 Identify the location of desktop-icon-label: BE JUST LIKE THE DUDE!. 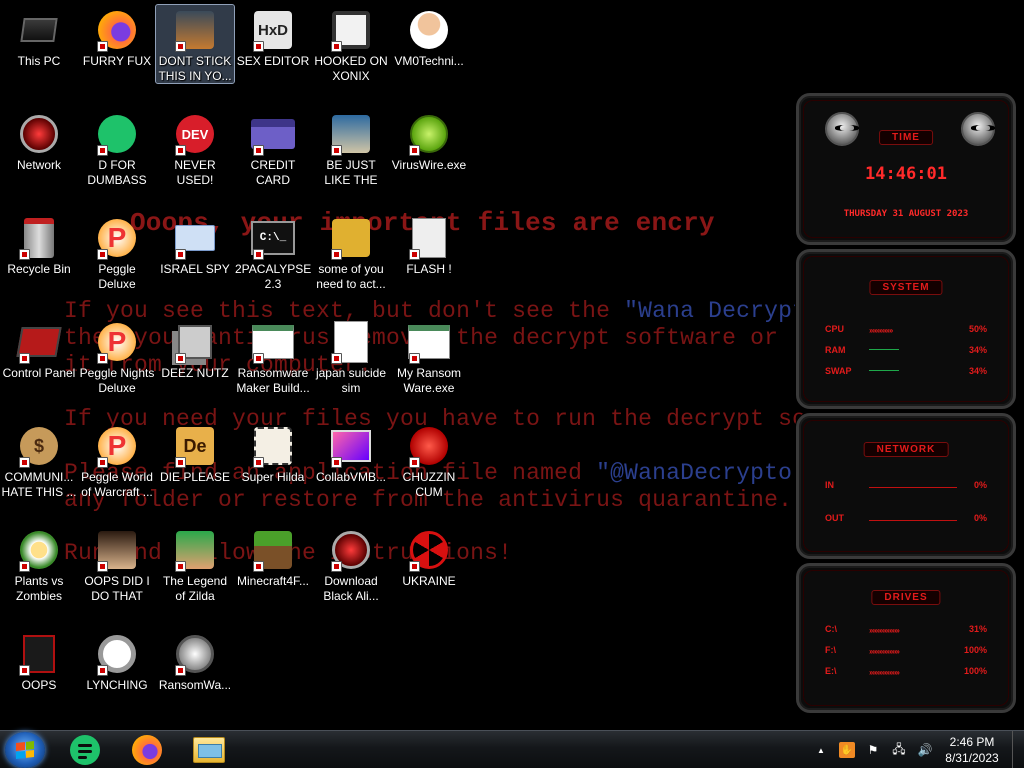
(351, 172).